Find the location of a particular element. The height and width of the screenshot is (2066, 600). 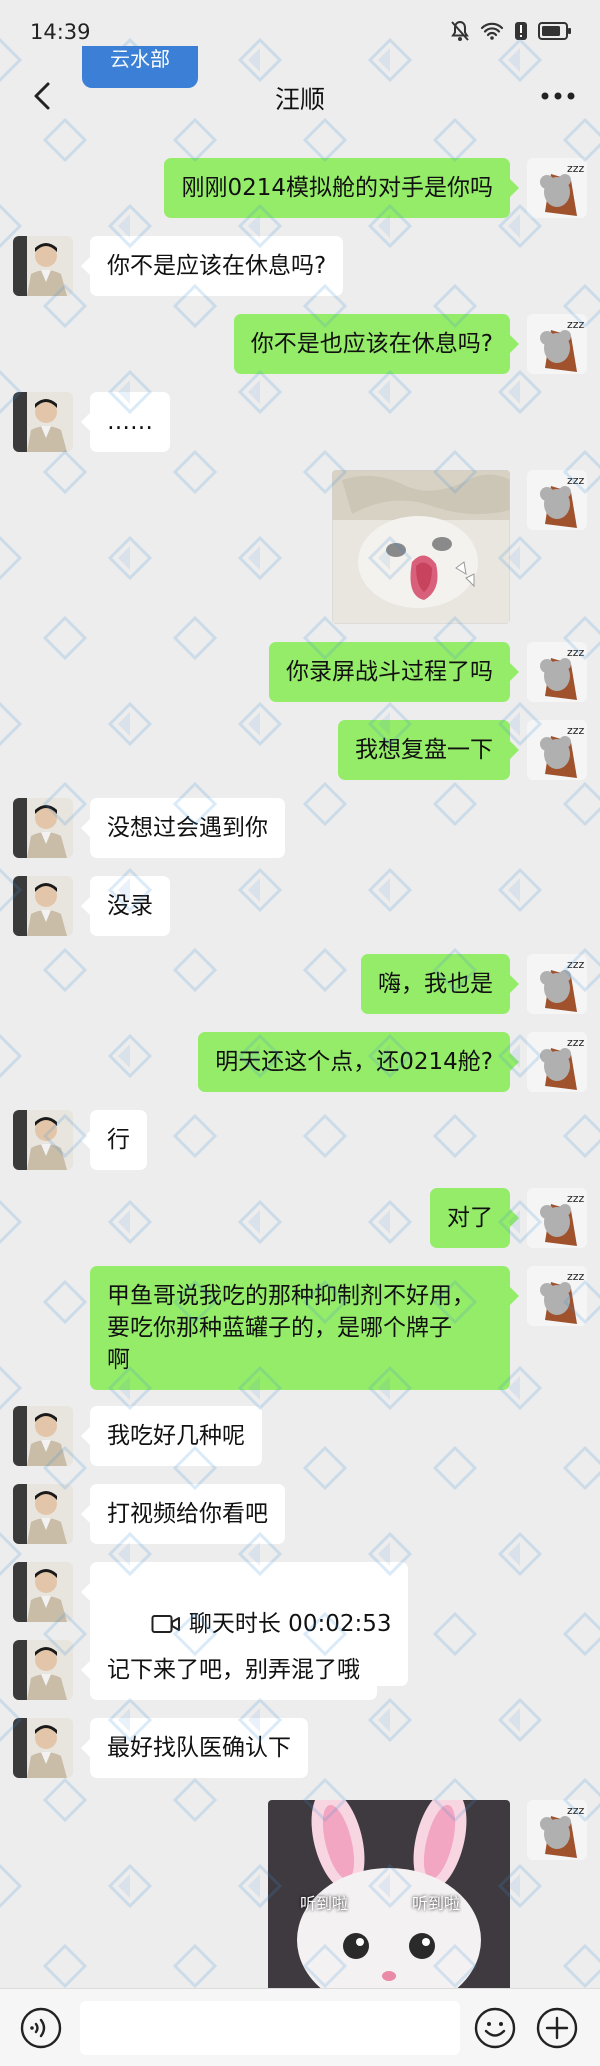

status-icons is located at coordinates (511, 31).